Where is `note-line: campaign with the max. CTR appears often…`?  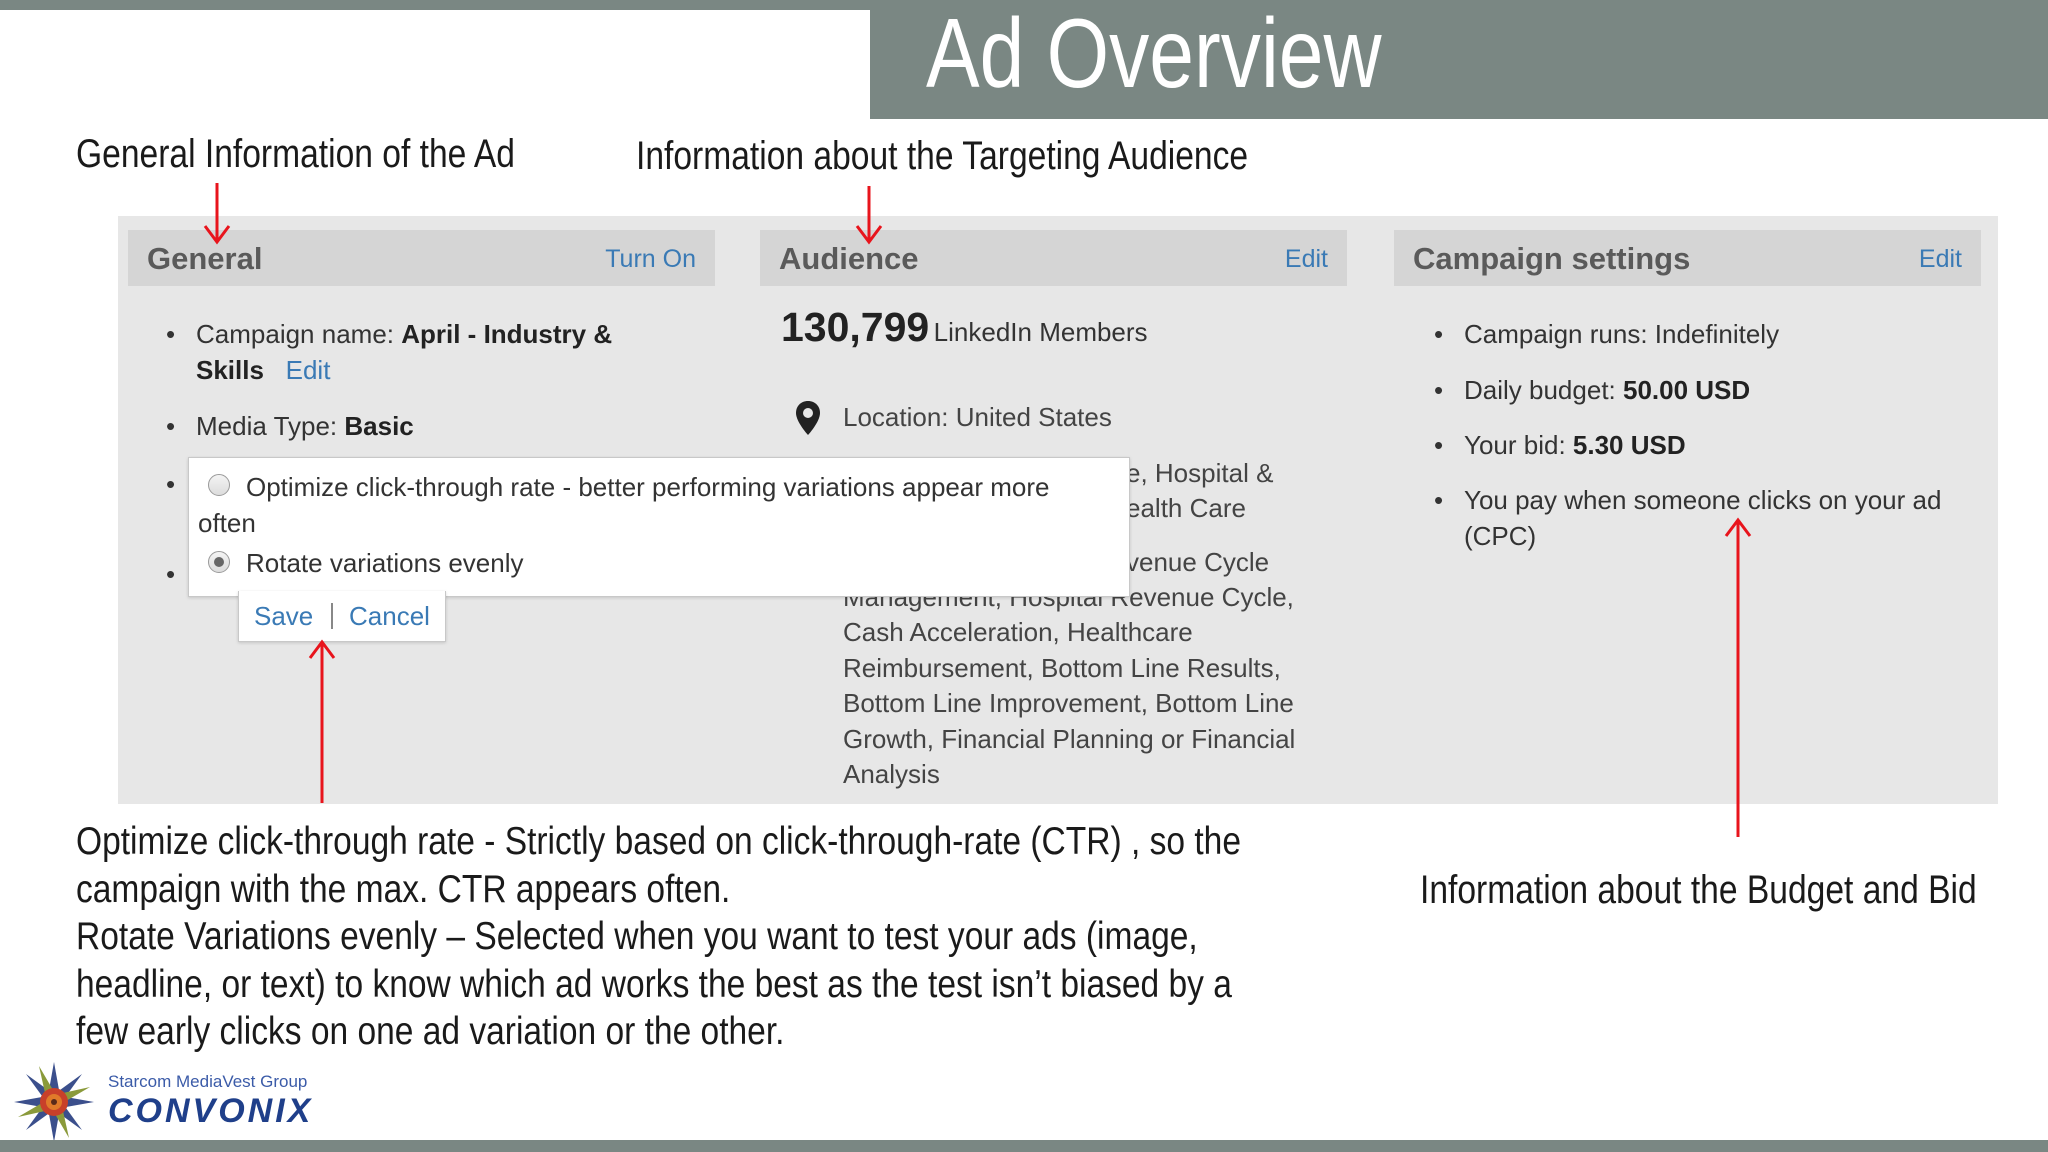 note-line: campaign with the max. CTR appears often… is located at coordinates (403, 889).